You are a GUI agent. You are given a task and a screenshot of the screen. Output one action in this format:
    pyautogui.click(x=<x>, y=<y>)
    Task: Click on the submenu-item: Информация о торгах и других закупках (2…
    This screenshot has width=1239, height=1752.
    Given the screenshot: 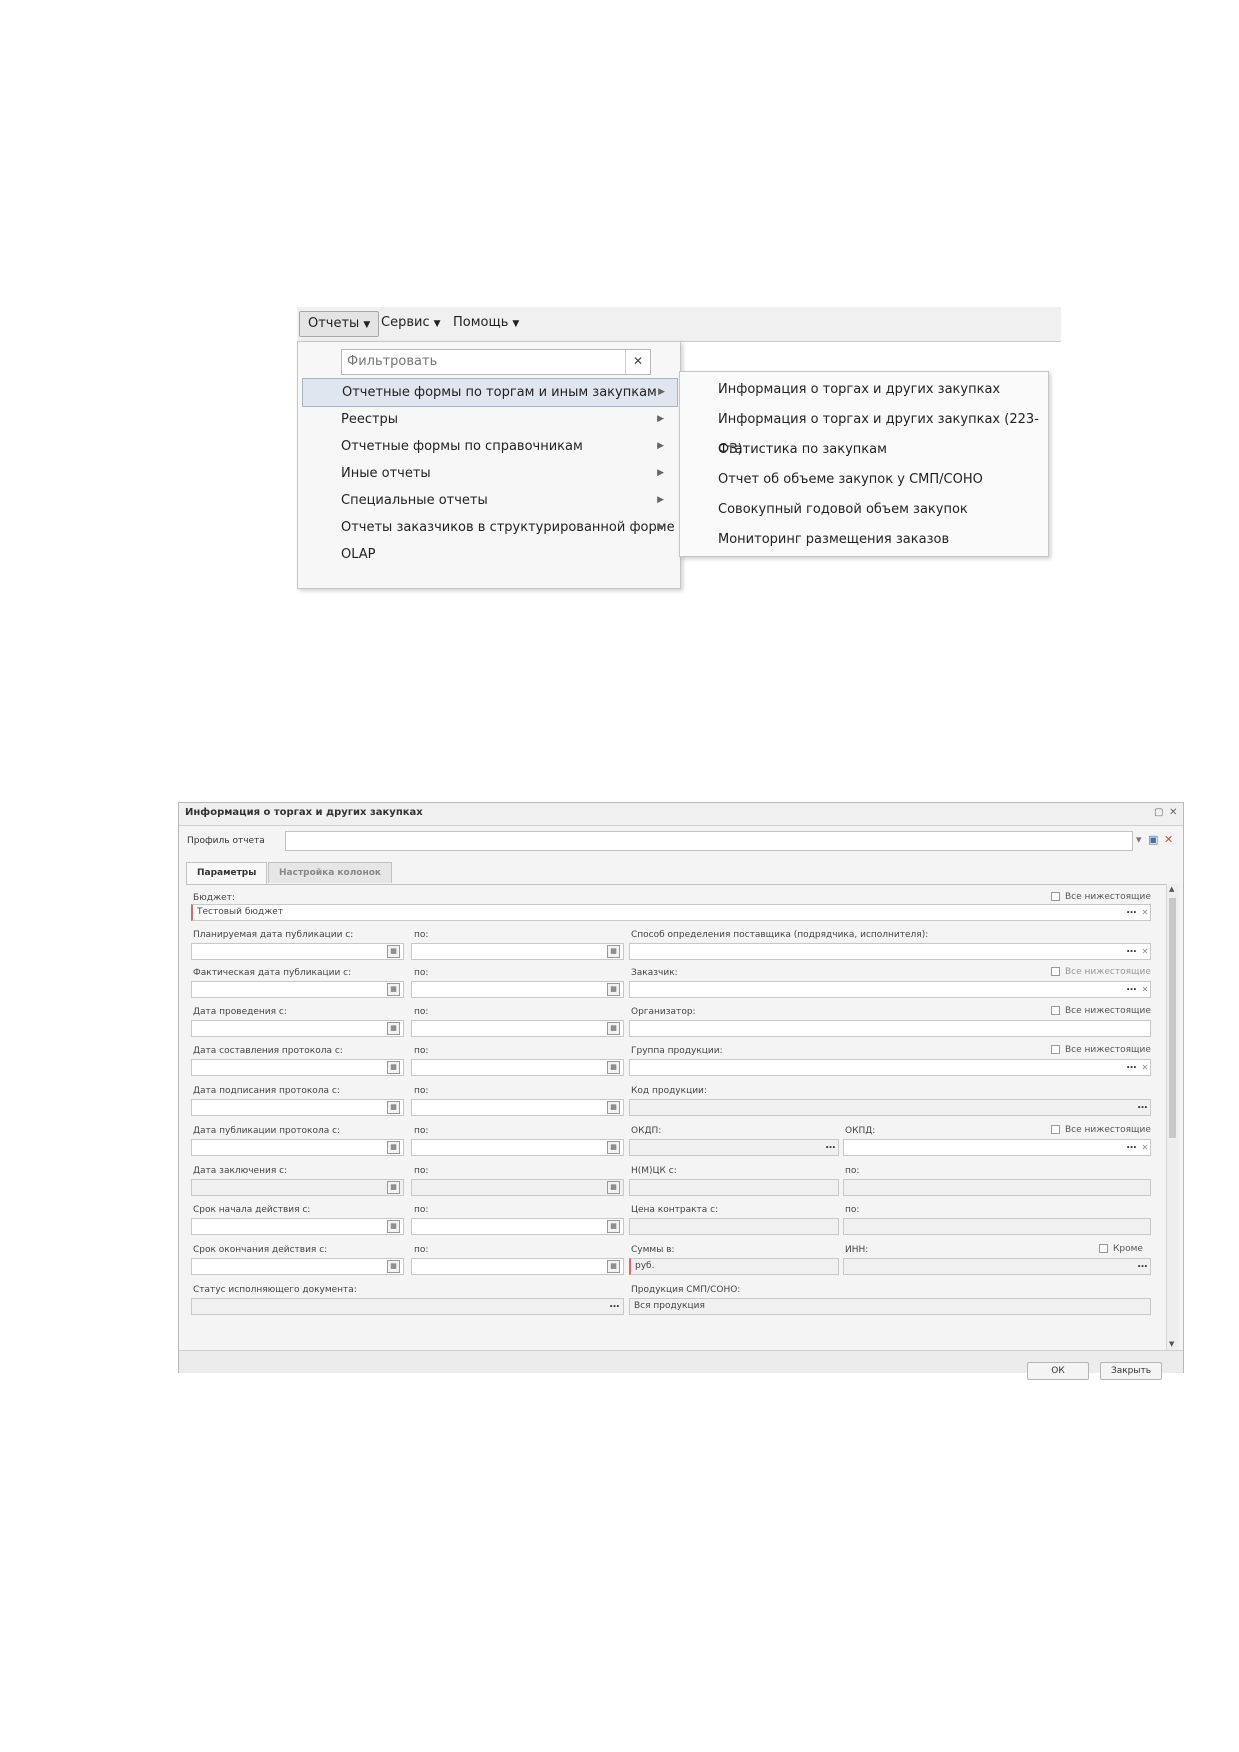 What is the action you would take?
    pyautogui.click(x=864, y=431)
    